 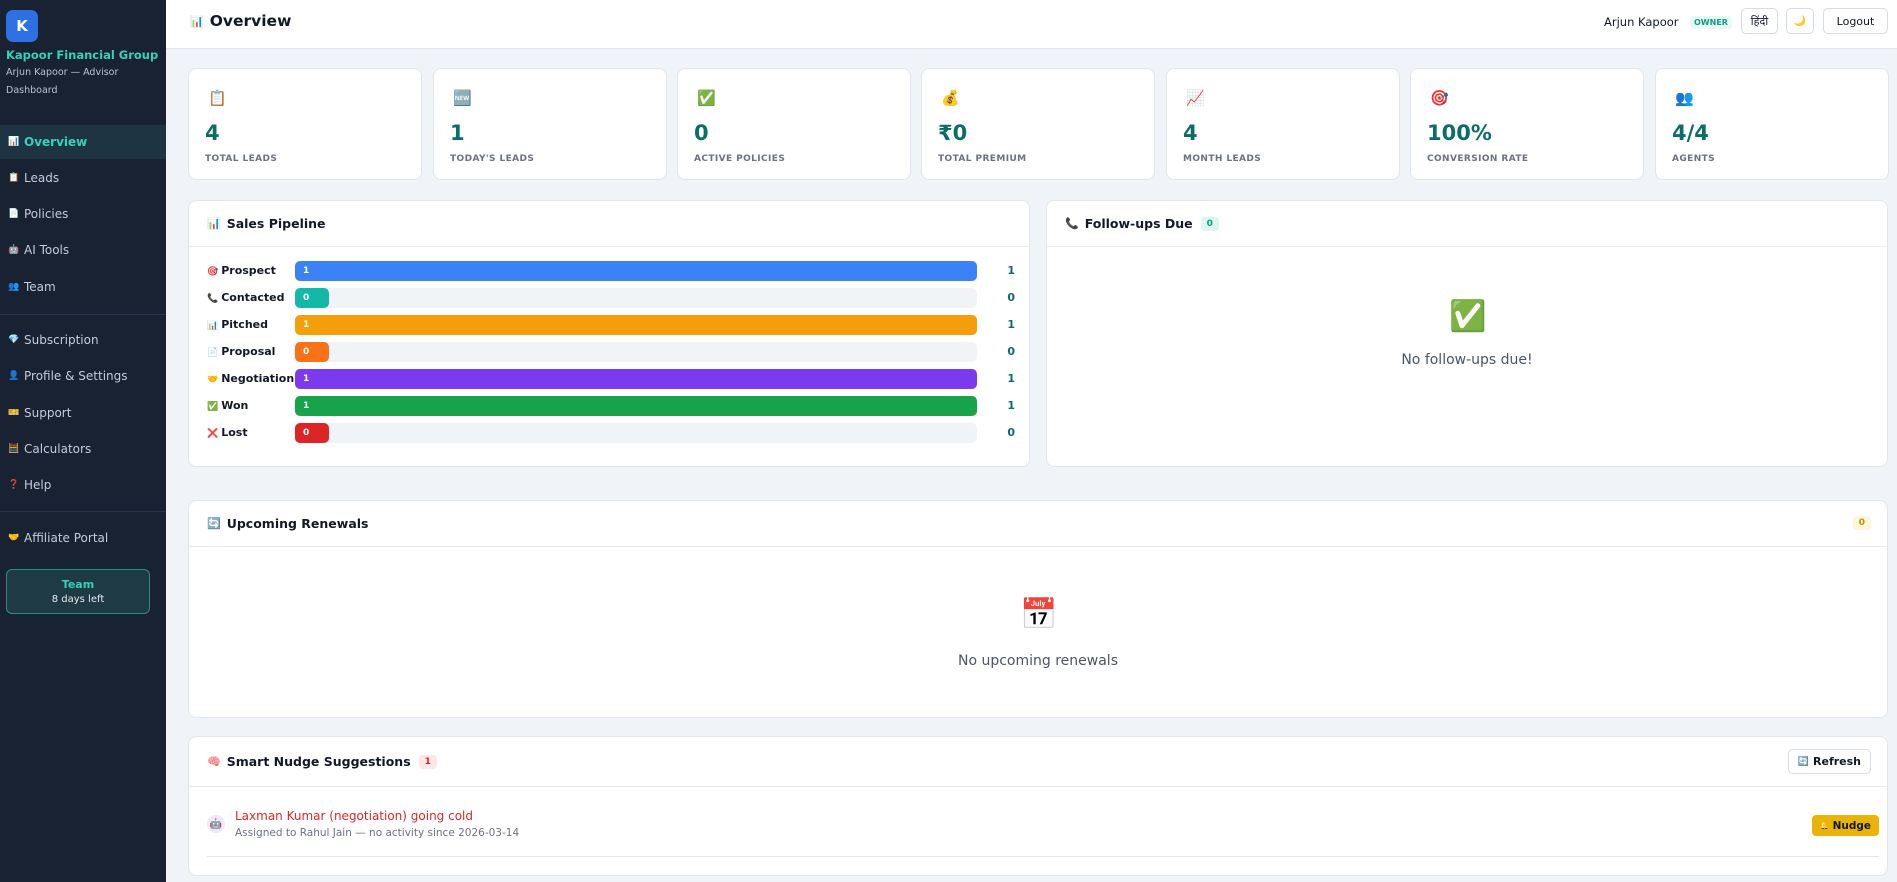 I want to click on stat-label: CONVERSION RATE, so click(x=1478, y=159).